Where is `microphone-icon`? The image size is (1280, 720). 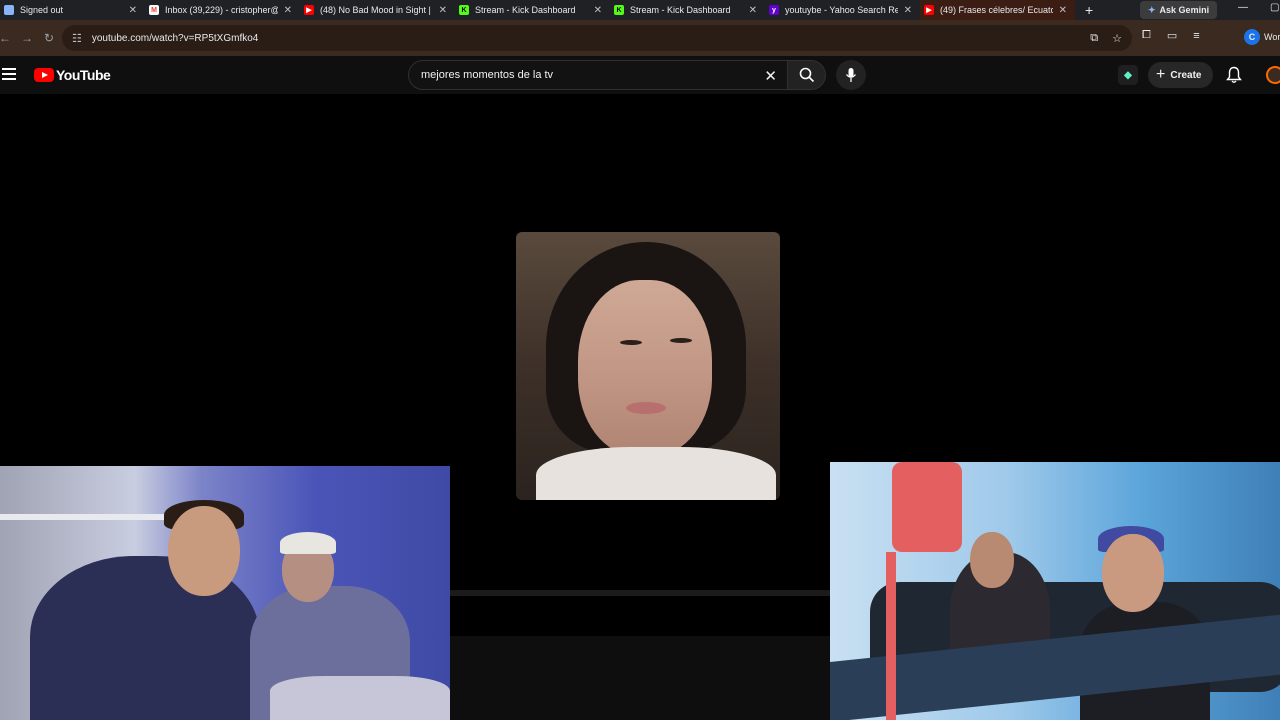
microphone-icon is located at coordinates (851, 75).